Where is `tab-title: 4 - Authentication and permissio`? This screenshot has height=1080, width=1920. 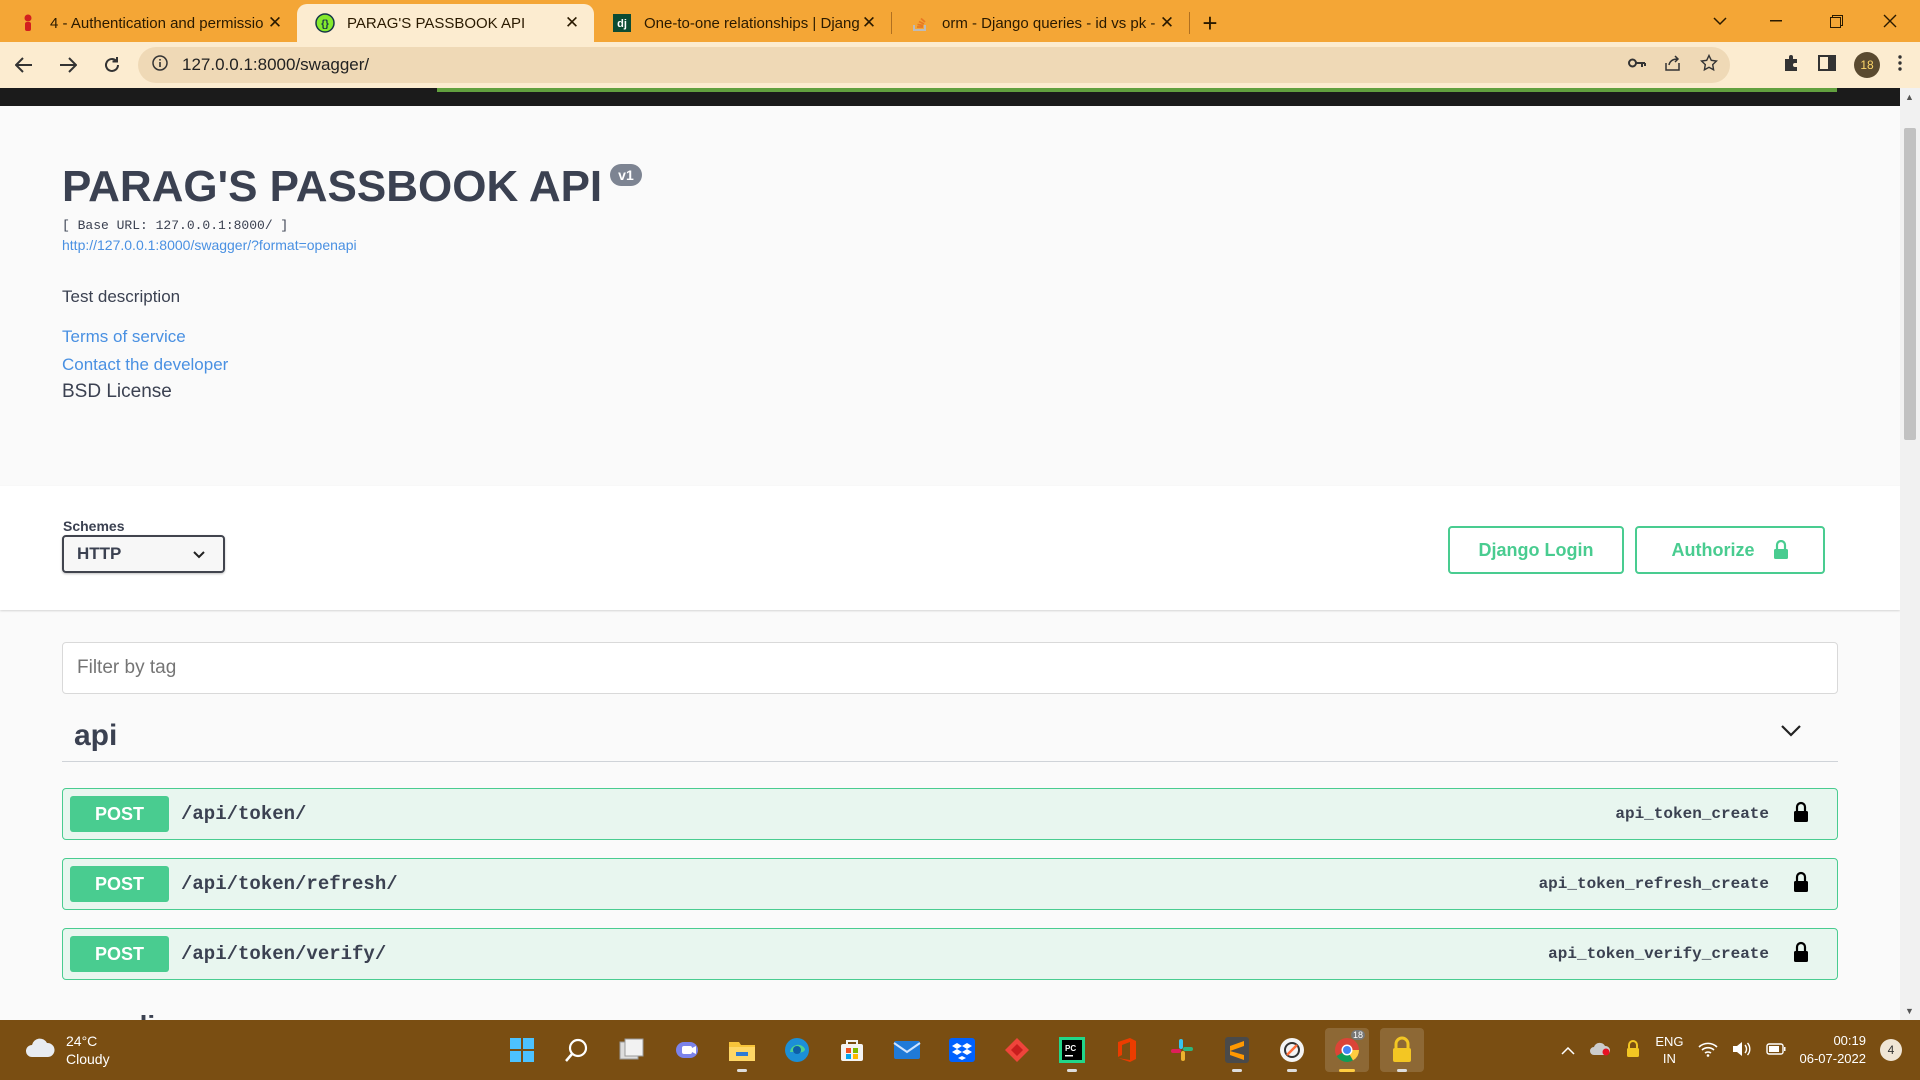
tab-title: 4 - Authentication and permissio is located at coordinates (157, 23).